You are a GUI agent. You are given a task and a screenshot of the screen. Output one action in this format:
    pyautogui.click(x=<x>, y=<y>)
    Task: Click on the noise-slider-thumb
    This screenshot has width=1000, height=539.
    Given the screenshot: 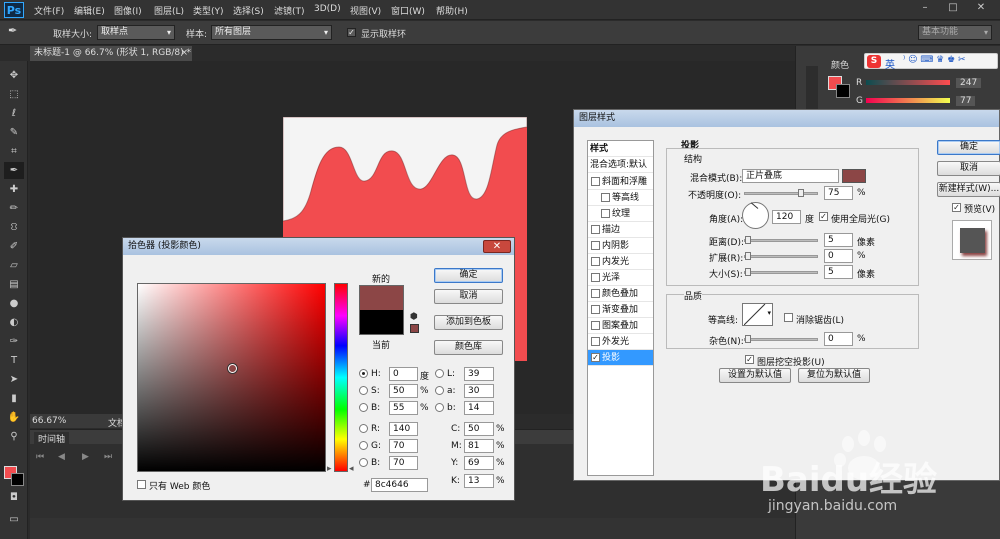 What is the action you would take?
    pyautogui.click(x=748, y=339)
    